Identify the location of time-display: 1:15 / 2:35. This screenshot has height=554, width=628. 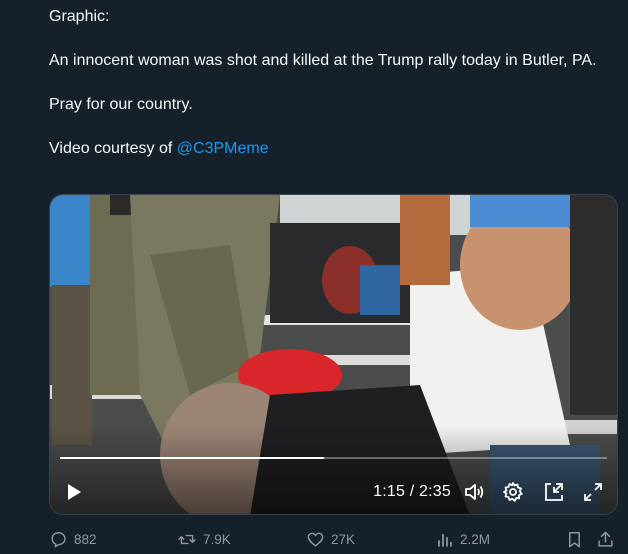
(412, 491).